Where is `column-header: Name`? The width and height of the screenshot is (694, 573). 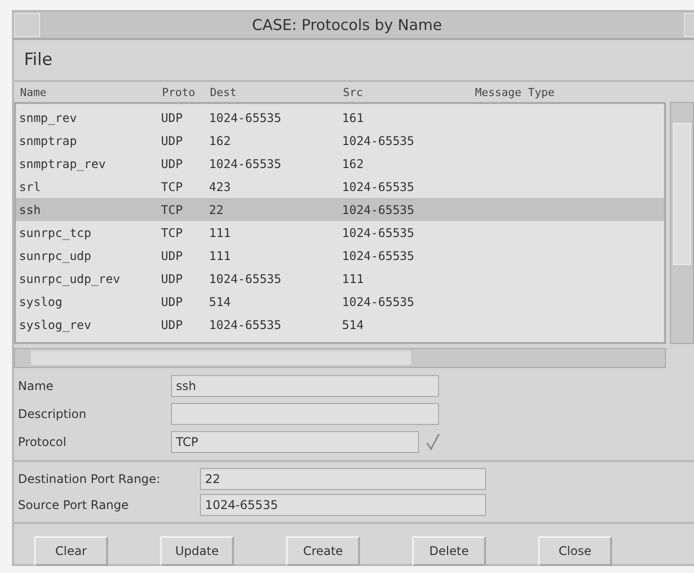
column-header: Name is located at coordinates (34, 92).